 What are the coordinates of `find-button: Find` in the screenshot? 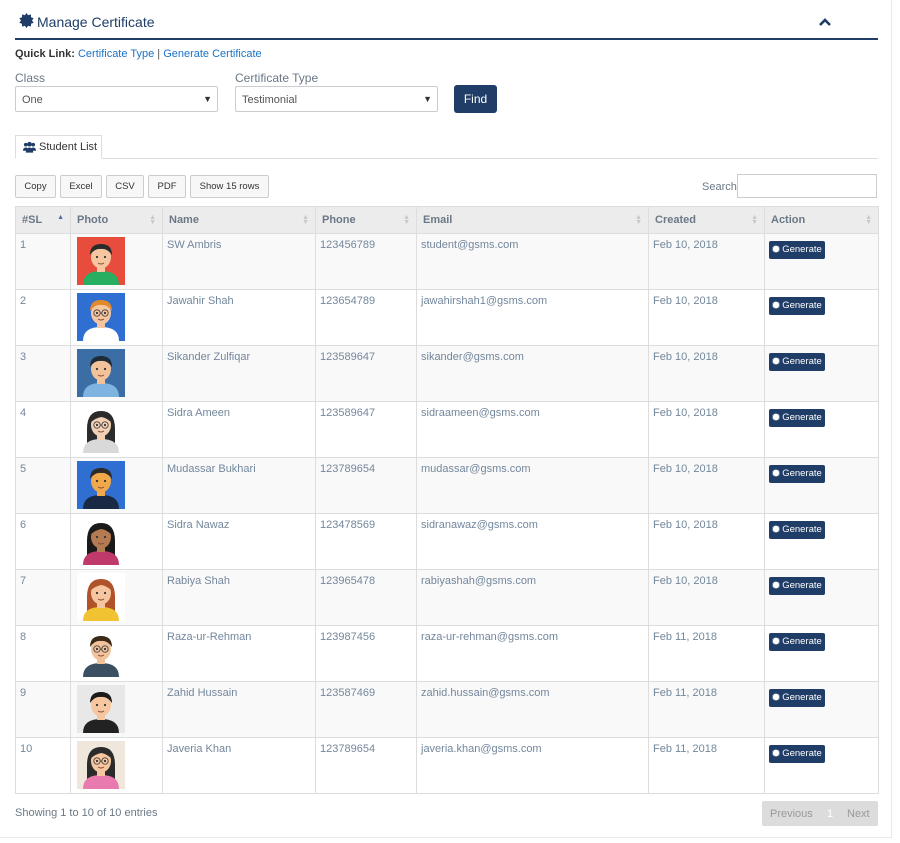 It's located at (475, 99).